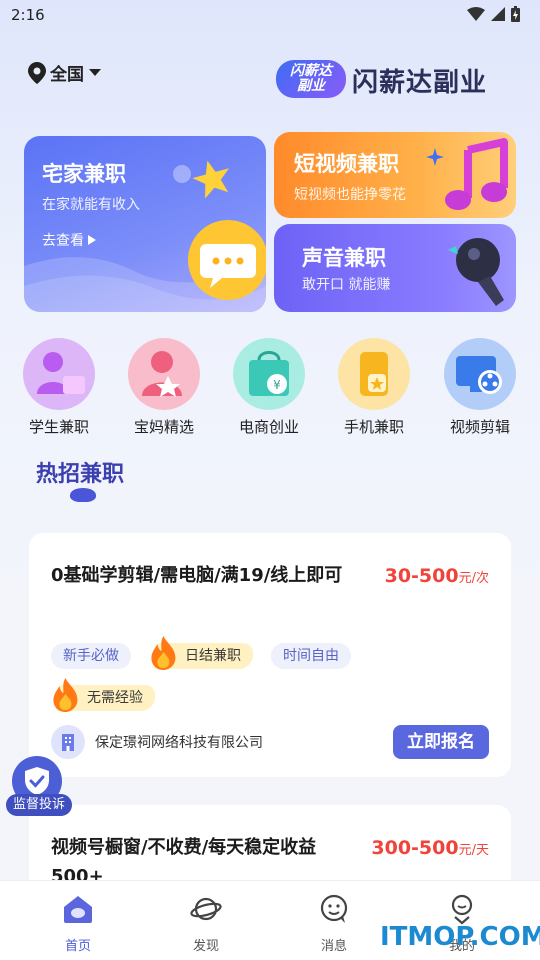 Image resolution: width=540 pixels, height=960 pixels. I want to click on category-phone: 手机兼职, so click(374, 387).